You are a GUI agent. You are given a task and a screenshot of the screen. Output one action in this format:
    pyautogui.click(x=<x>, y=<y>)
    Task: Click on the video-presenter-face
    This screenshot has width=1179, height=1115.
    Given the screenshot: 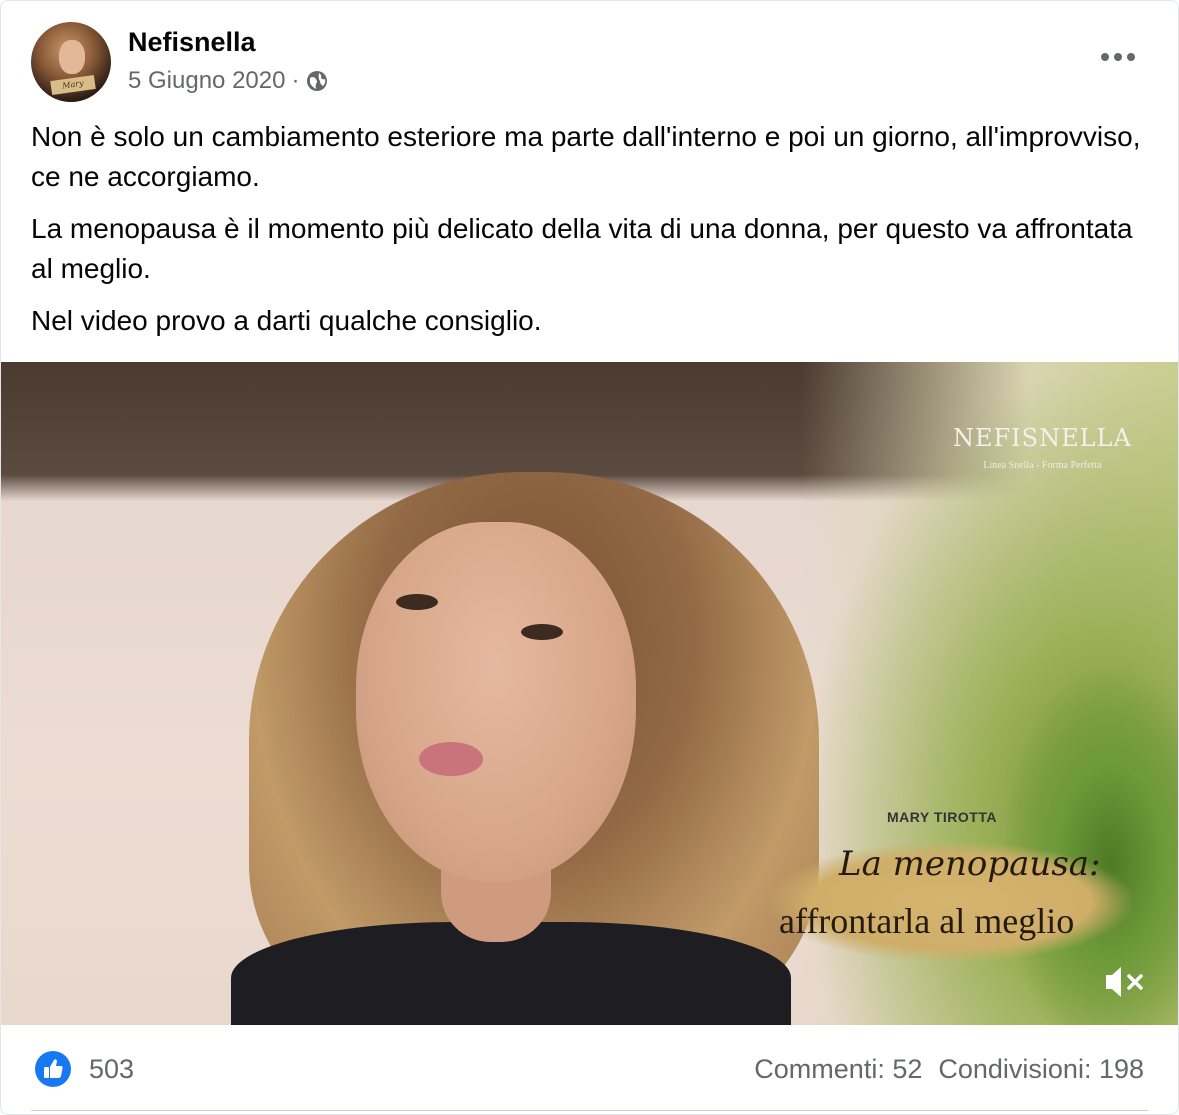 What is the action you would take?
    pyautogui.click(x=496, y=702)
    